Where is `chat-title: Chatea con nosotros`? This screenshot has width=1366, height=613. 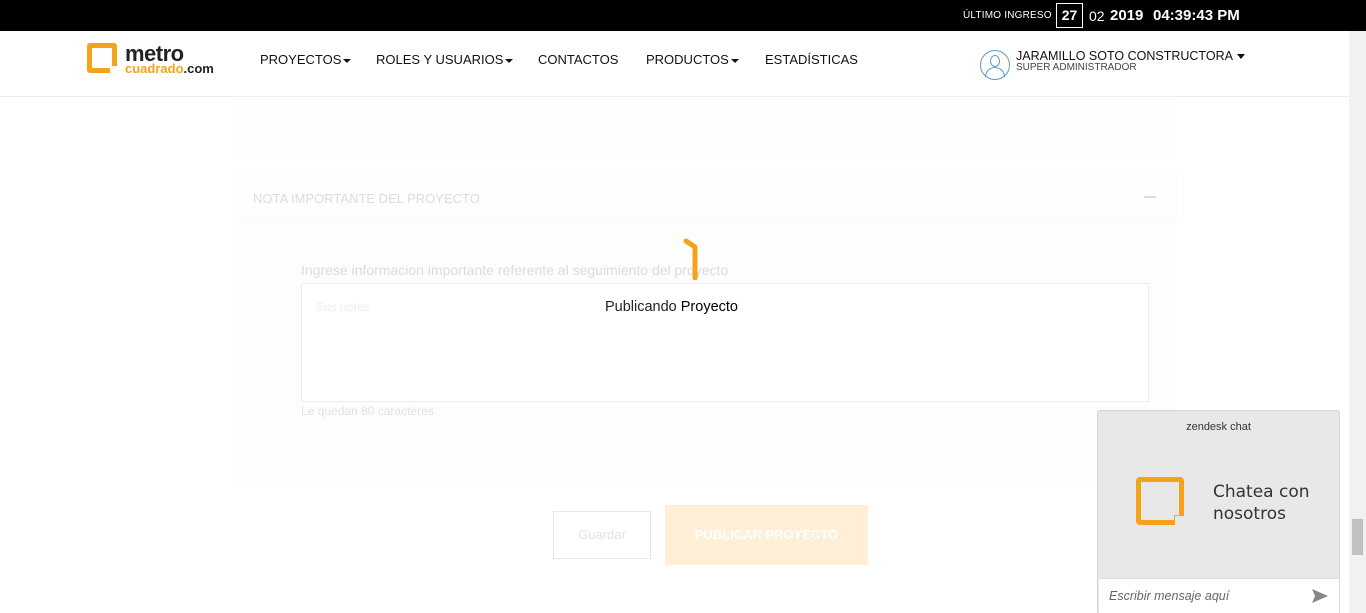 chat-title: Chatea con nosotros is located at coordinates (1261, 503).